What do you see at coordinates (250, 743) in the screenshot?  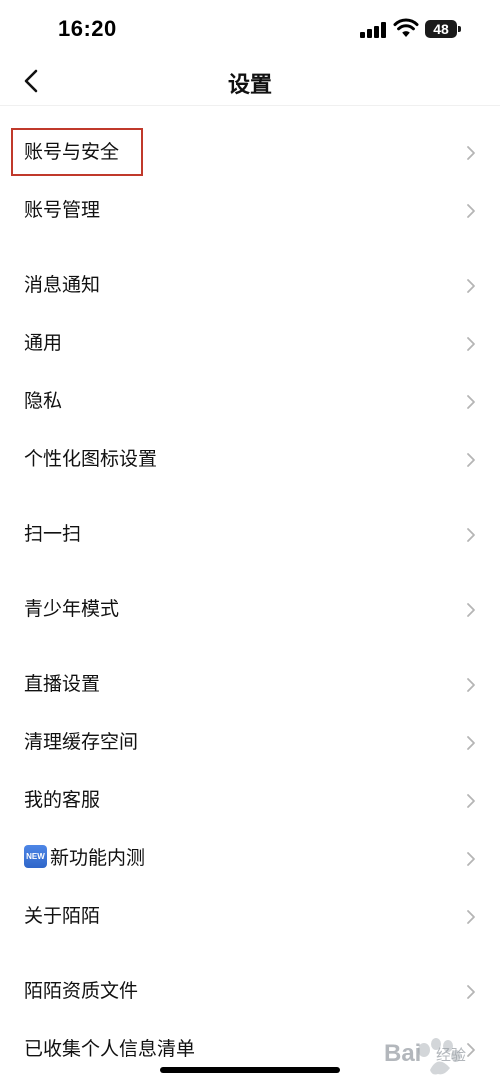 I see `setting-clear-cache: 清理缓存空间` at bounding box center [250, 743].